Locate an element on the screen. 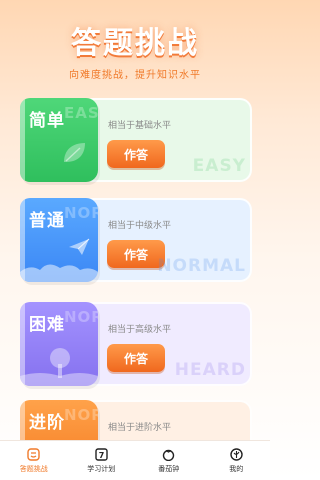 The width and height of the screenshot is (320, 480). tab-quiz-challenge: 答题挑战 is located at coordinates (34, 460).